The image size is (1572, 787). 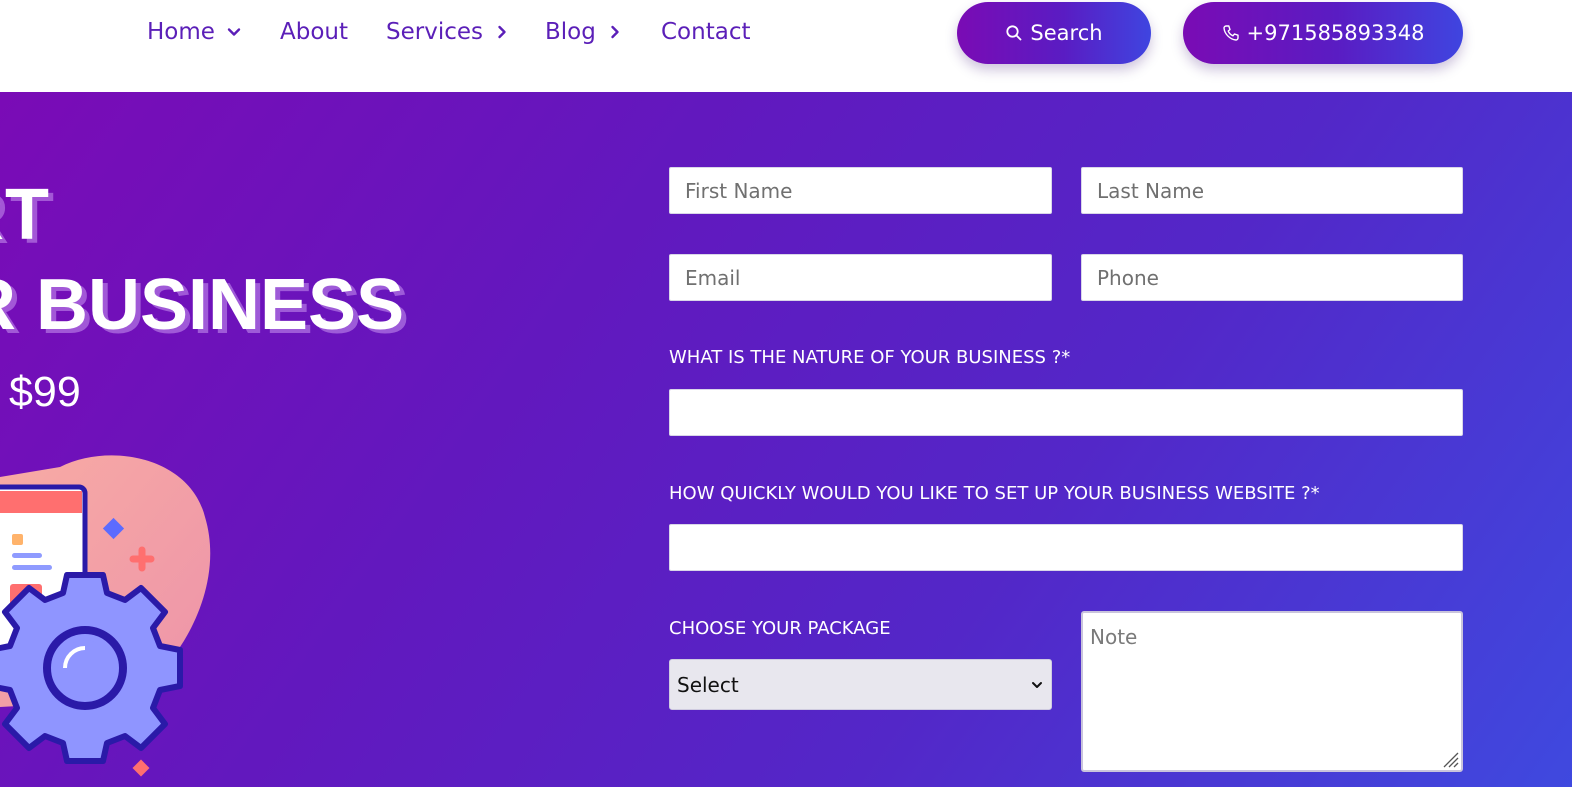 I want to click on nav-item-services: Services, so click(x=447, y=32).